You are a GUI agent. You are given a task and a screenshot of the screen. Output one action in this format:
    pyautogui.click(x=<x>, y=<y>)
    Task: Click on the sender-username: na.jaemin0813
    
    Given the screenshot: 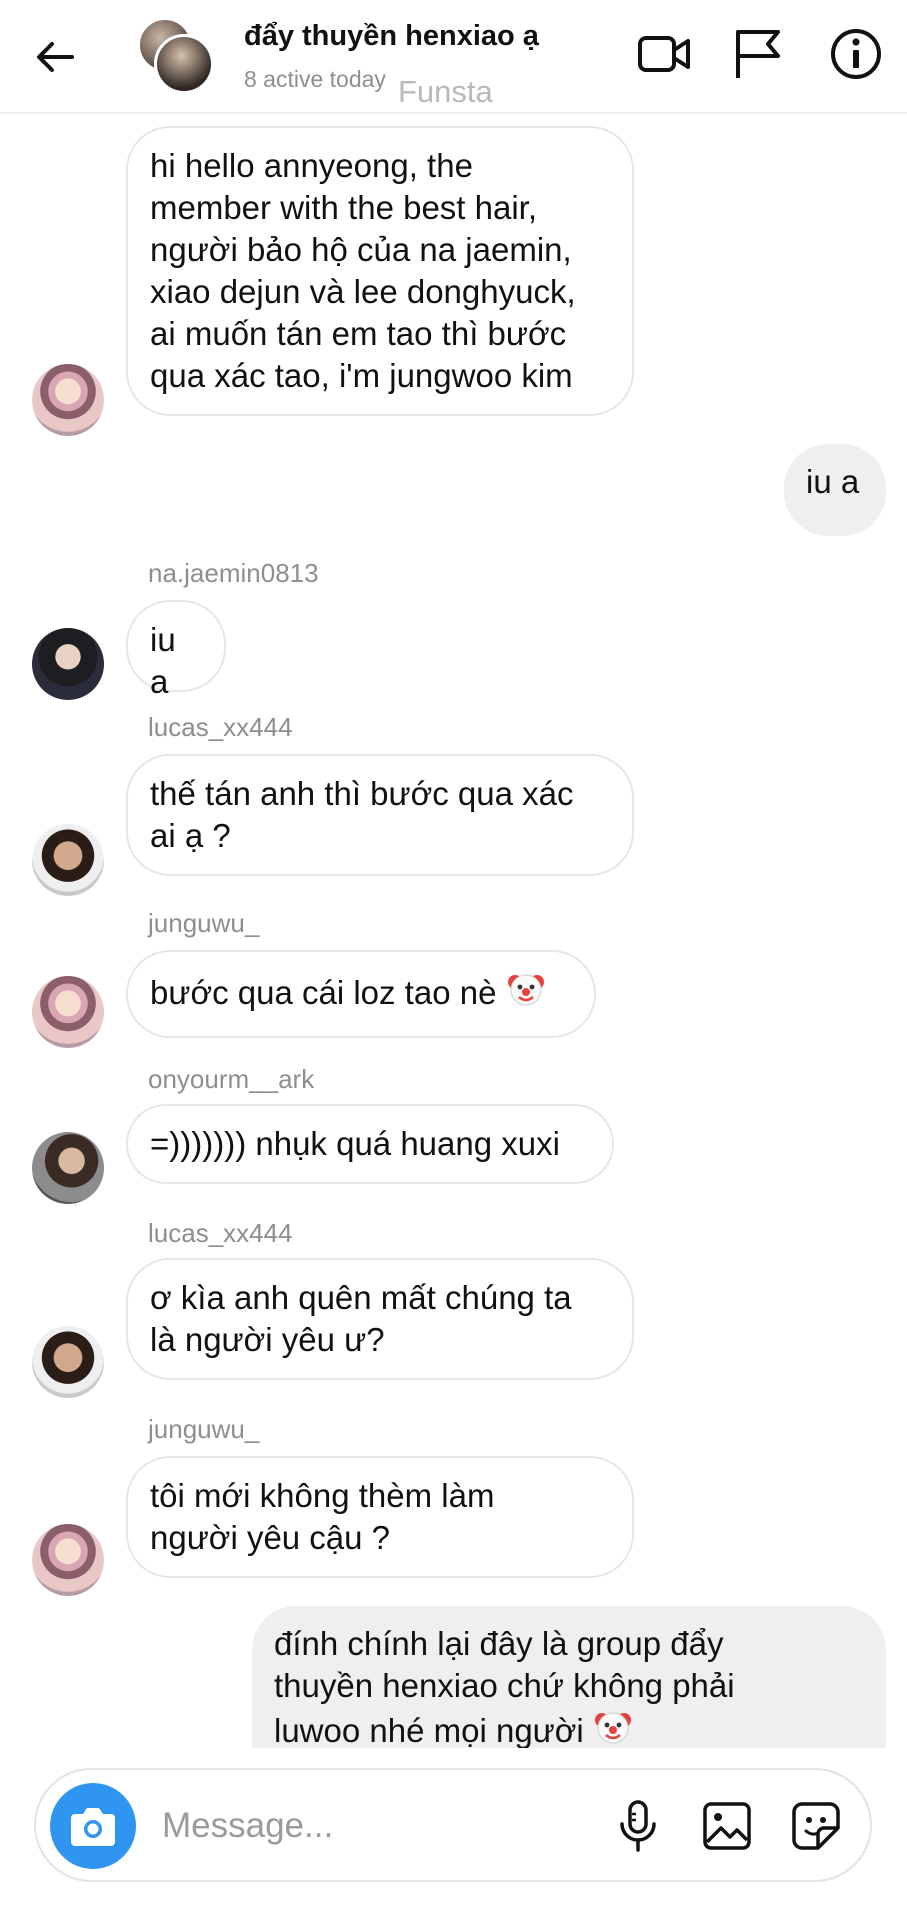 What is the action you would take?
    pyautogui.click(x=233, y=573)
    